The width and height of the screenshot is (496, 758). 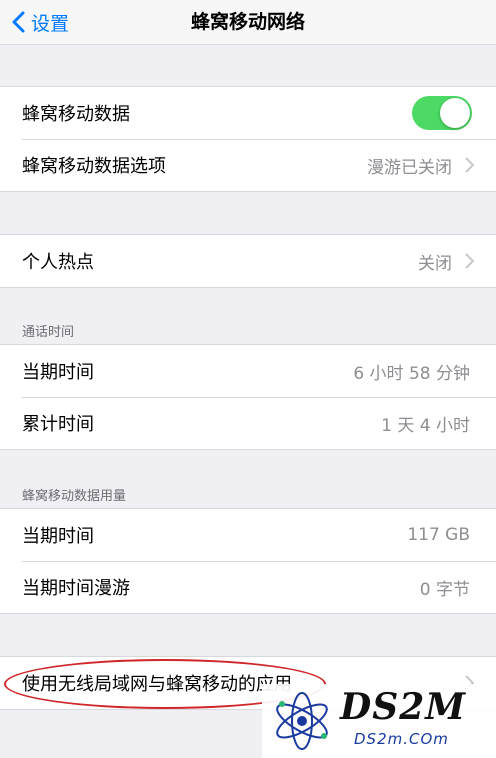 I want to click on hotspot-row: 个人热点 关闭, so click(x=248, y=261).